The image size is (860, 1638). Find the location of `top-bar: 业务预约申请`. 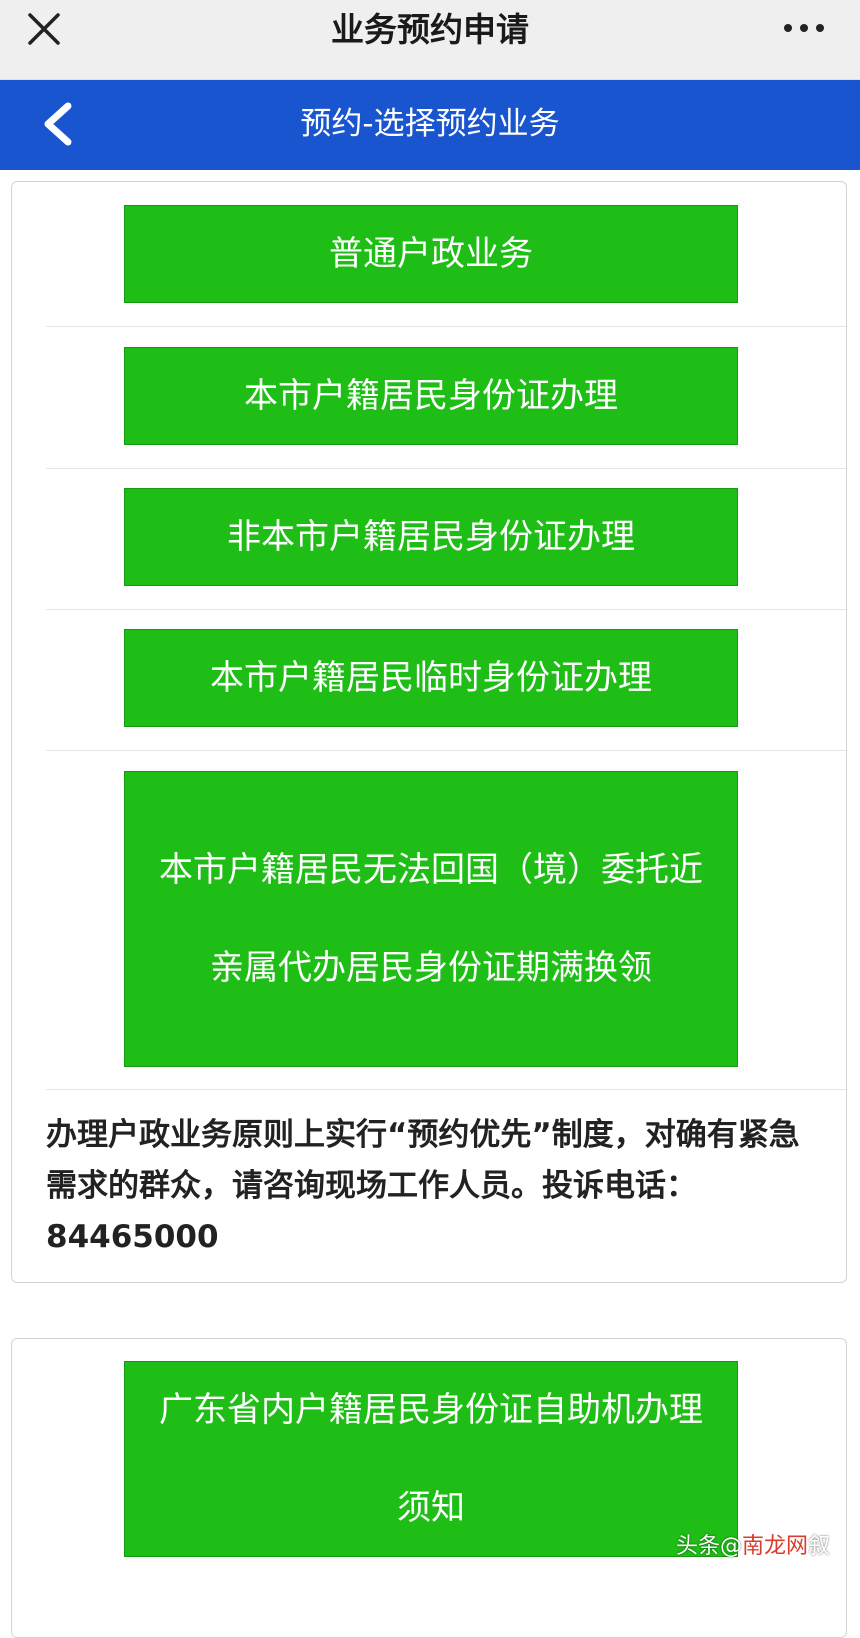

top-bar: 业务预约申请 is located at coordinates (430, 40).